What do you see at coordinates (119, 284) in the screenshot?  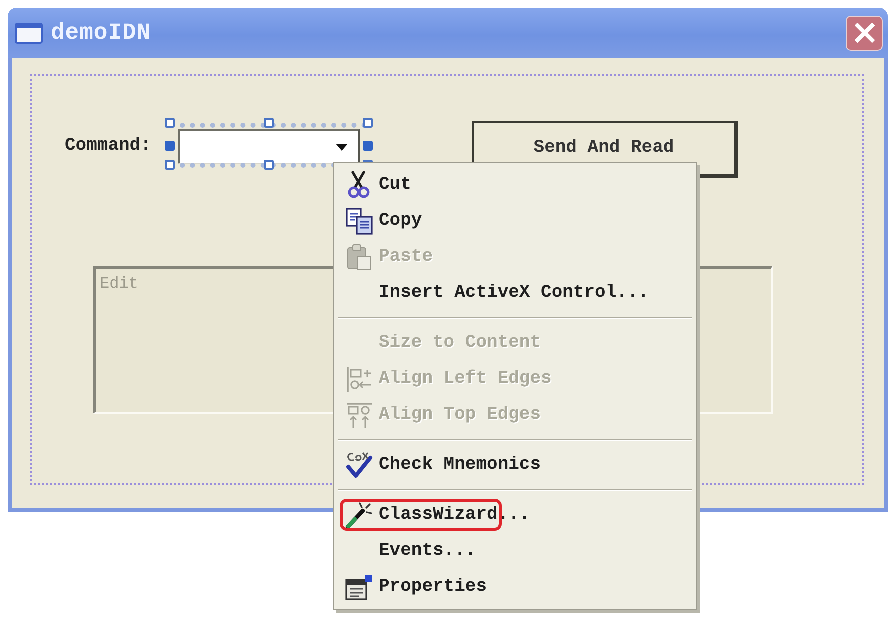 I see `text-box-value: Edit` at bounding box center [119, 284].